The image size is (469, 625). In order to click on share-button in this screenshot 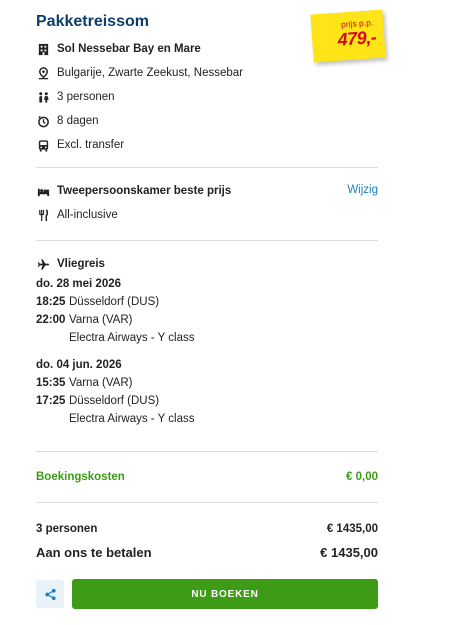, I will do `click(50, 594)`.